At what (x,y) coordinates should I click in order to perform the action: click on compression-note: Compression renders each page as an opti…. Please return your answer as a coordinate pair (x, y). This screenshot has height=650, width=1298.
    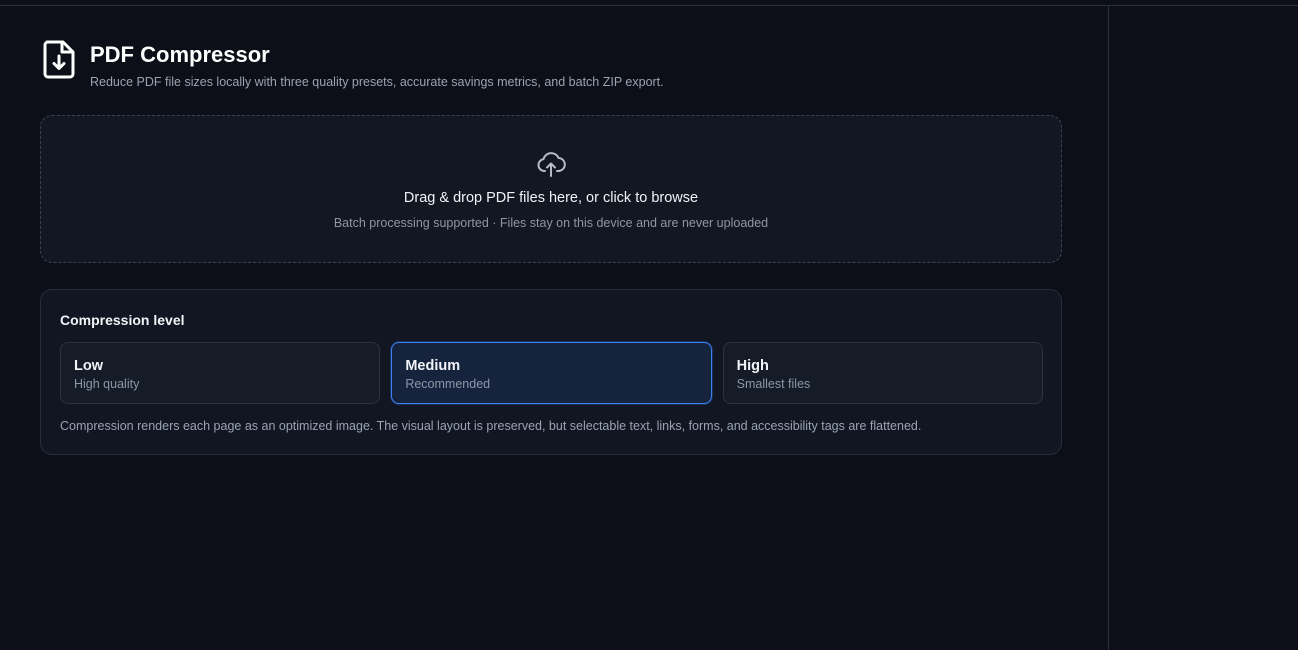
    Looking at the image, I should click on (491, 426).